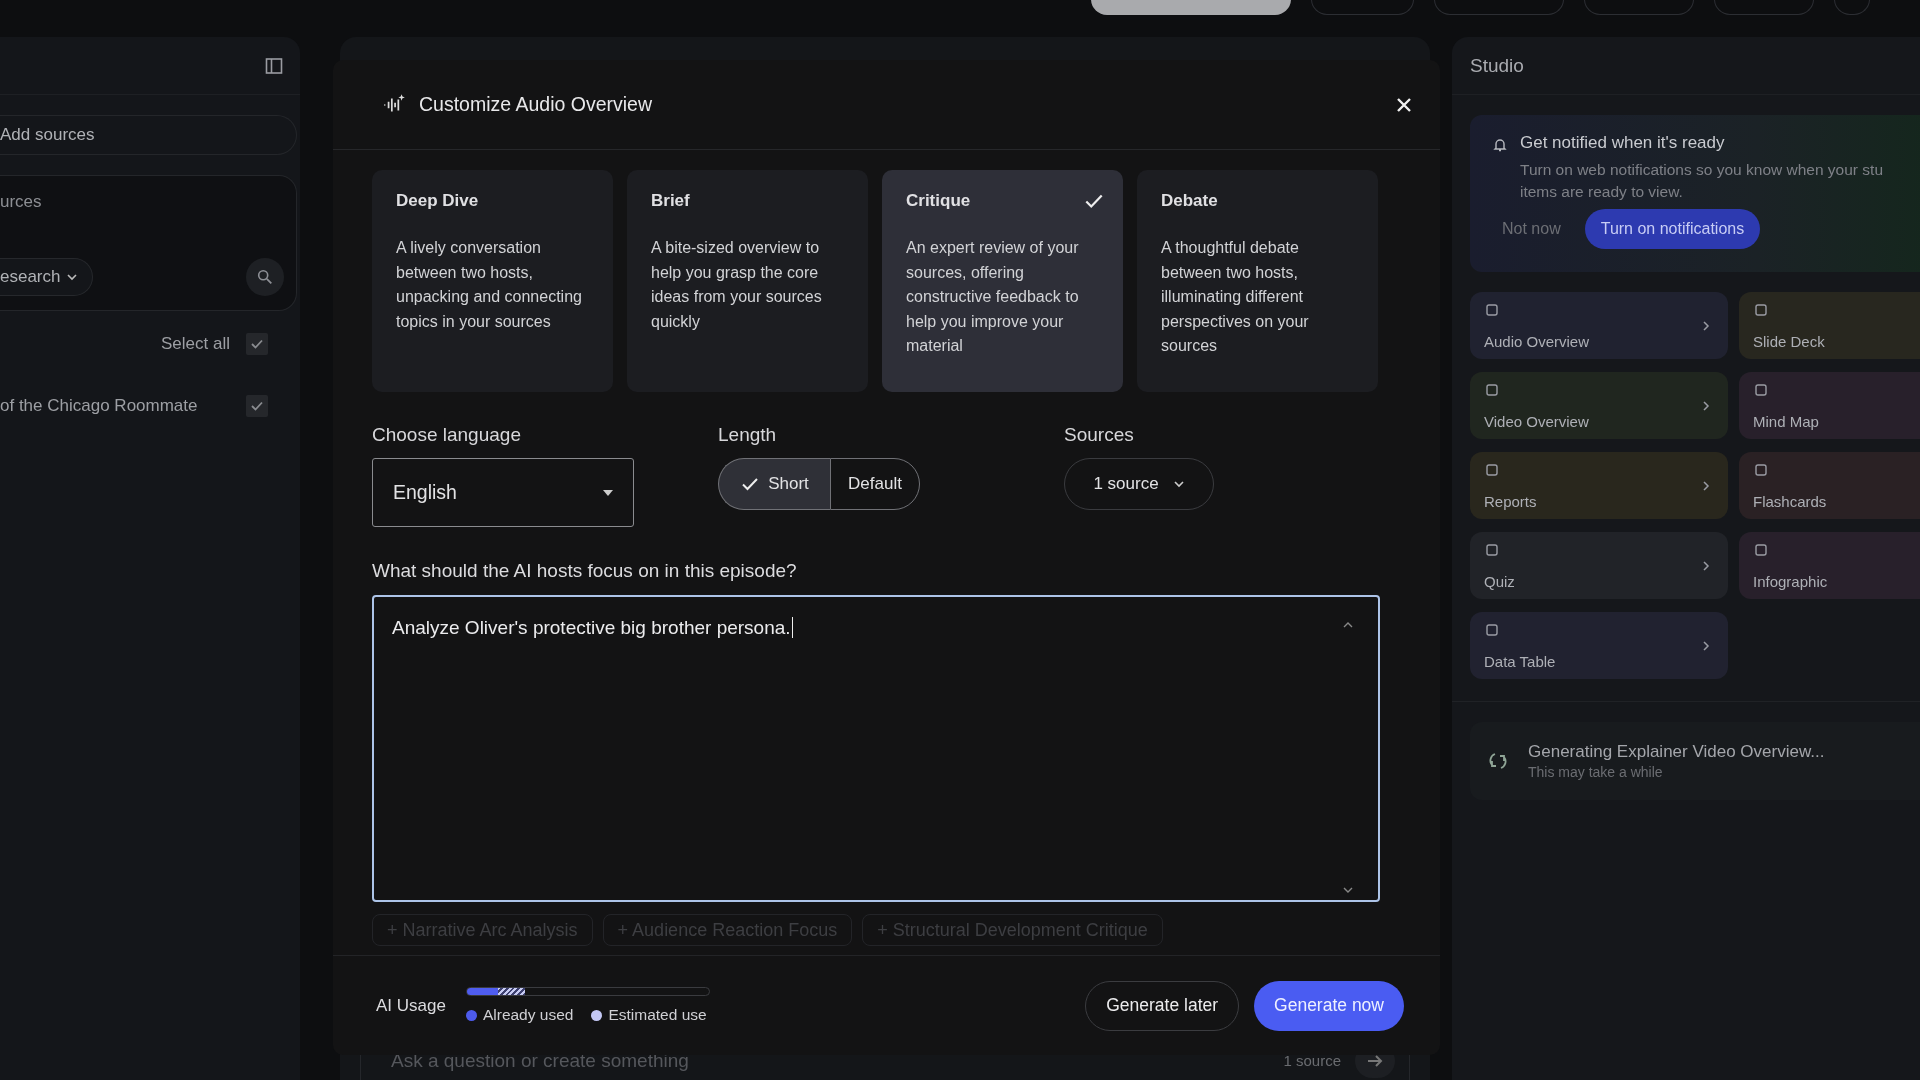  Describe the element at coordinates (876, 748) in the screenshot. I see `focus-text-area: Analyze Oliver's protective big brother persona.` at that location.